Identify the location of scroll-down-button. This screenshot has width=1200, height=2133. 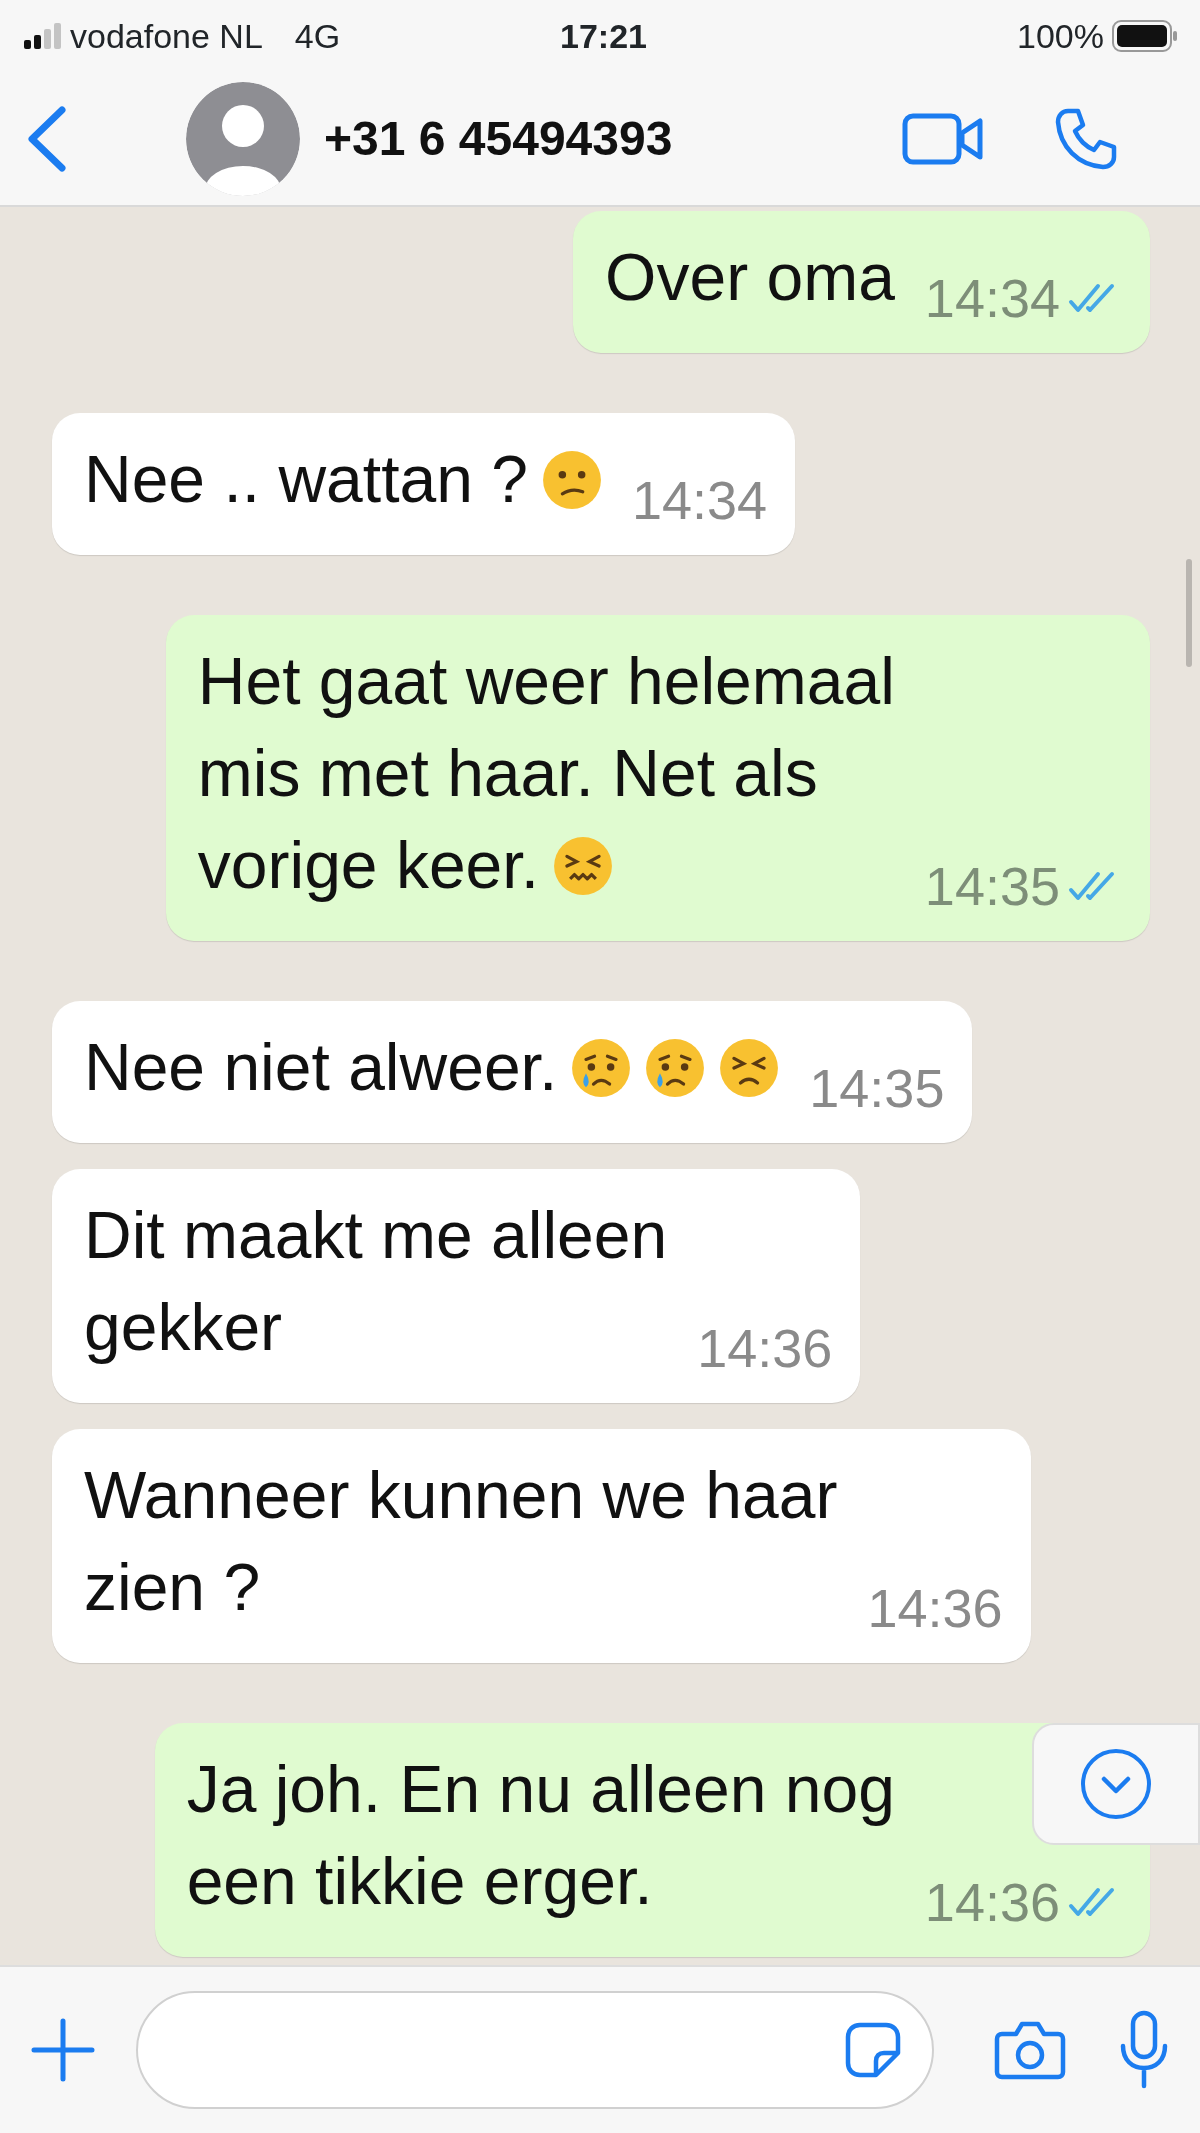
(1116, 1784).